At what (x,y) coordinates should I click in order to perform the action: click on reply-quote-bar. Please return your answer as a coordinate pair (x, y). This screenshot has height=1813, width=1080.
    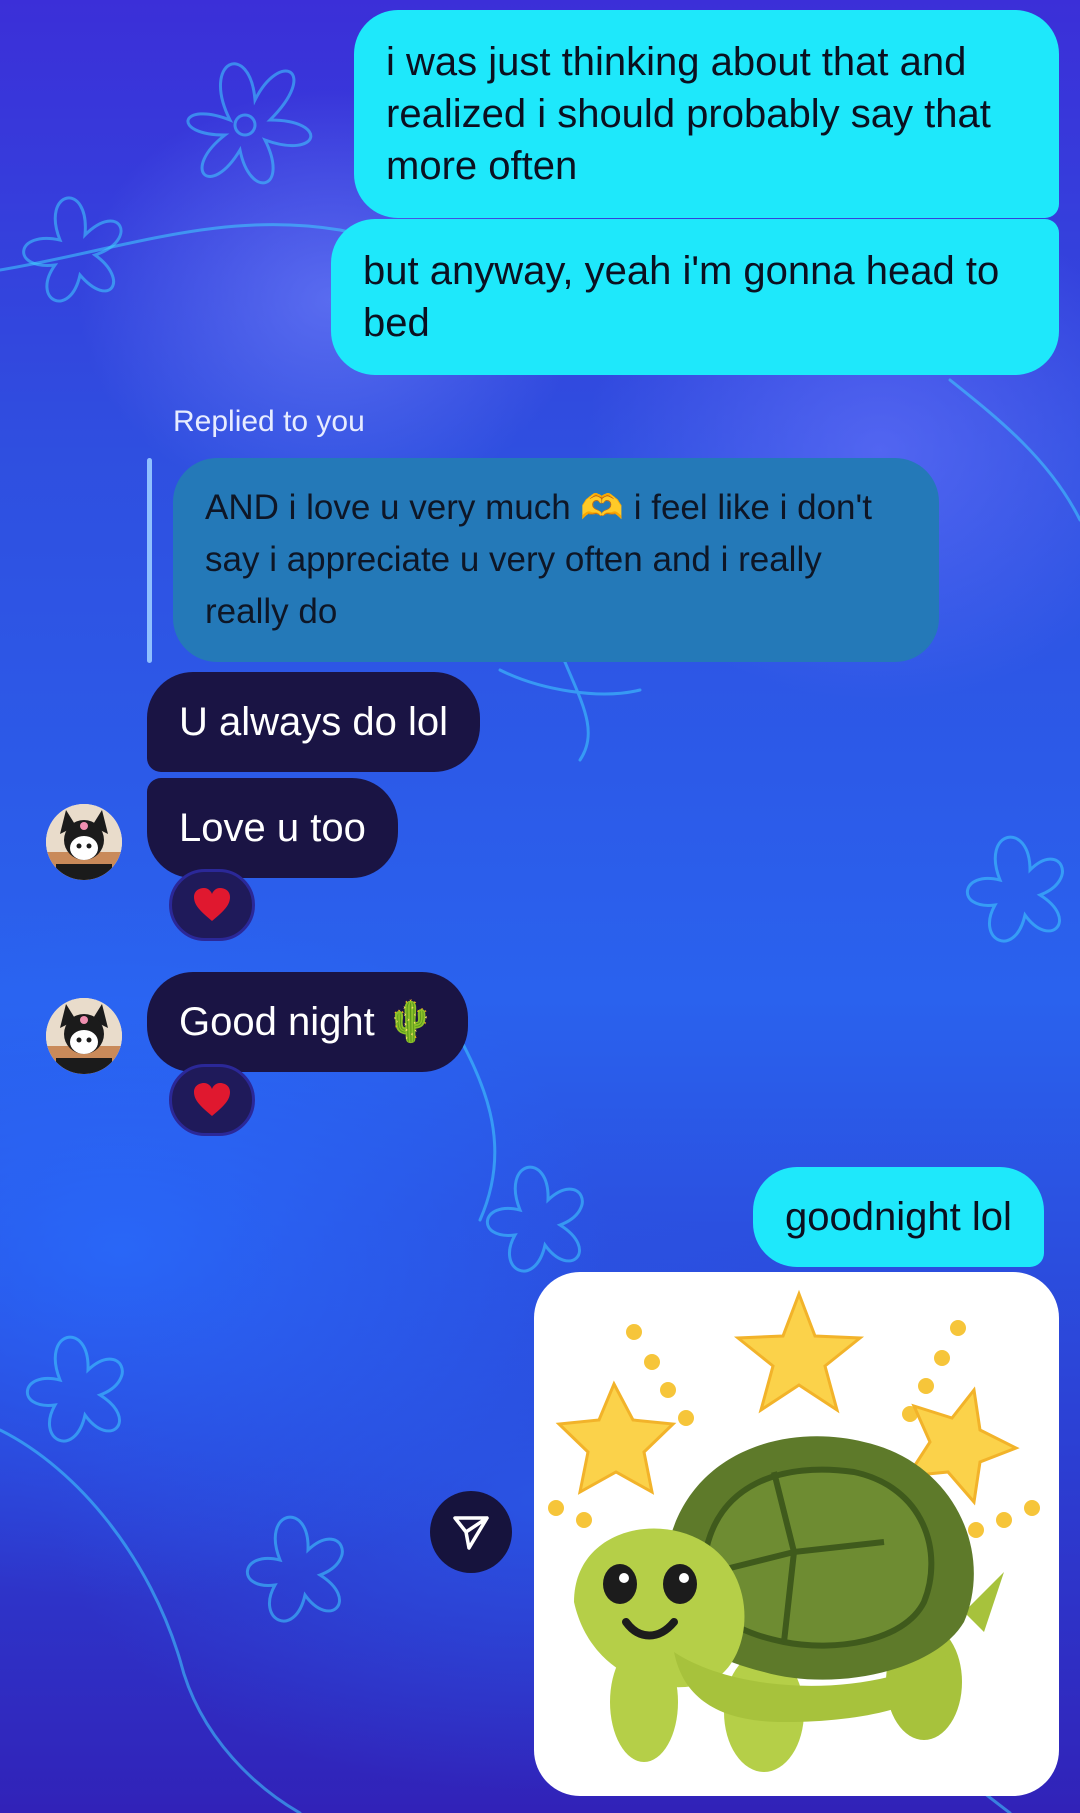
    Looking at the image, I should click on (149, 560).